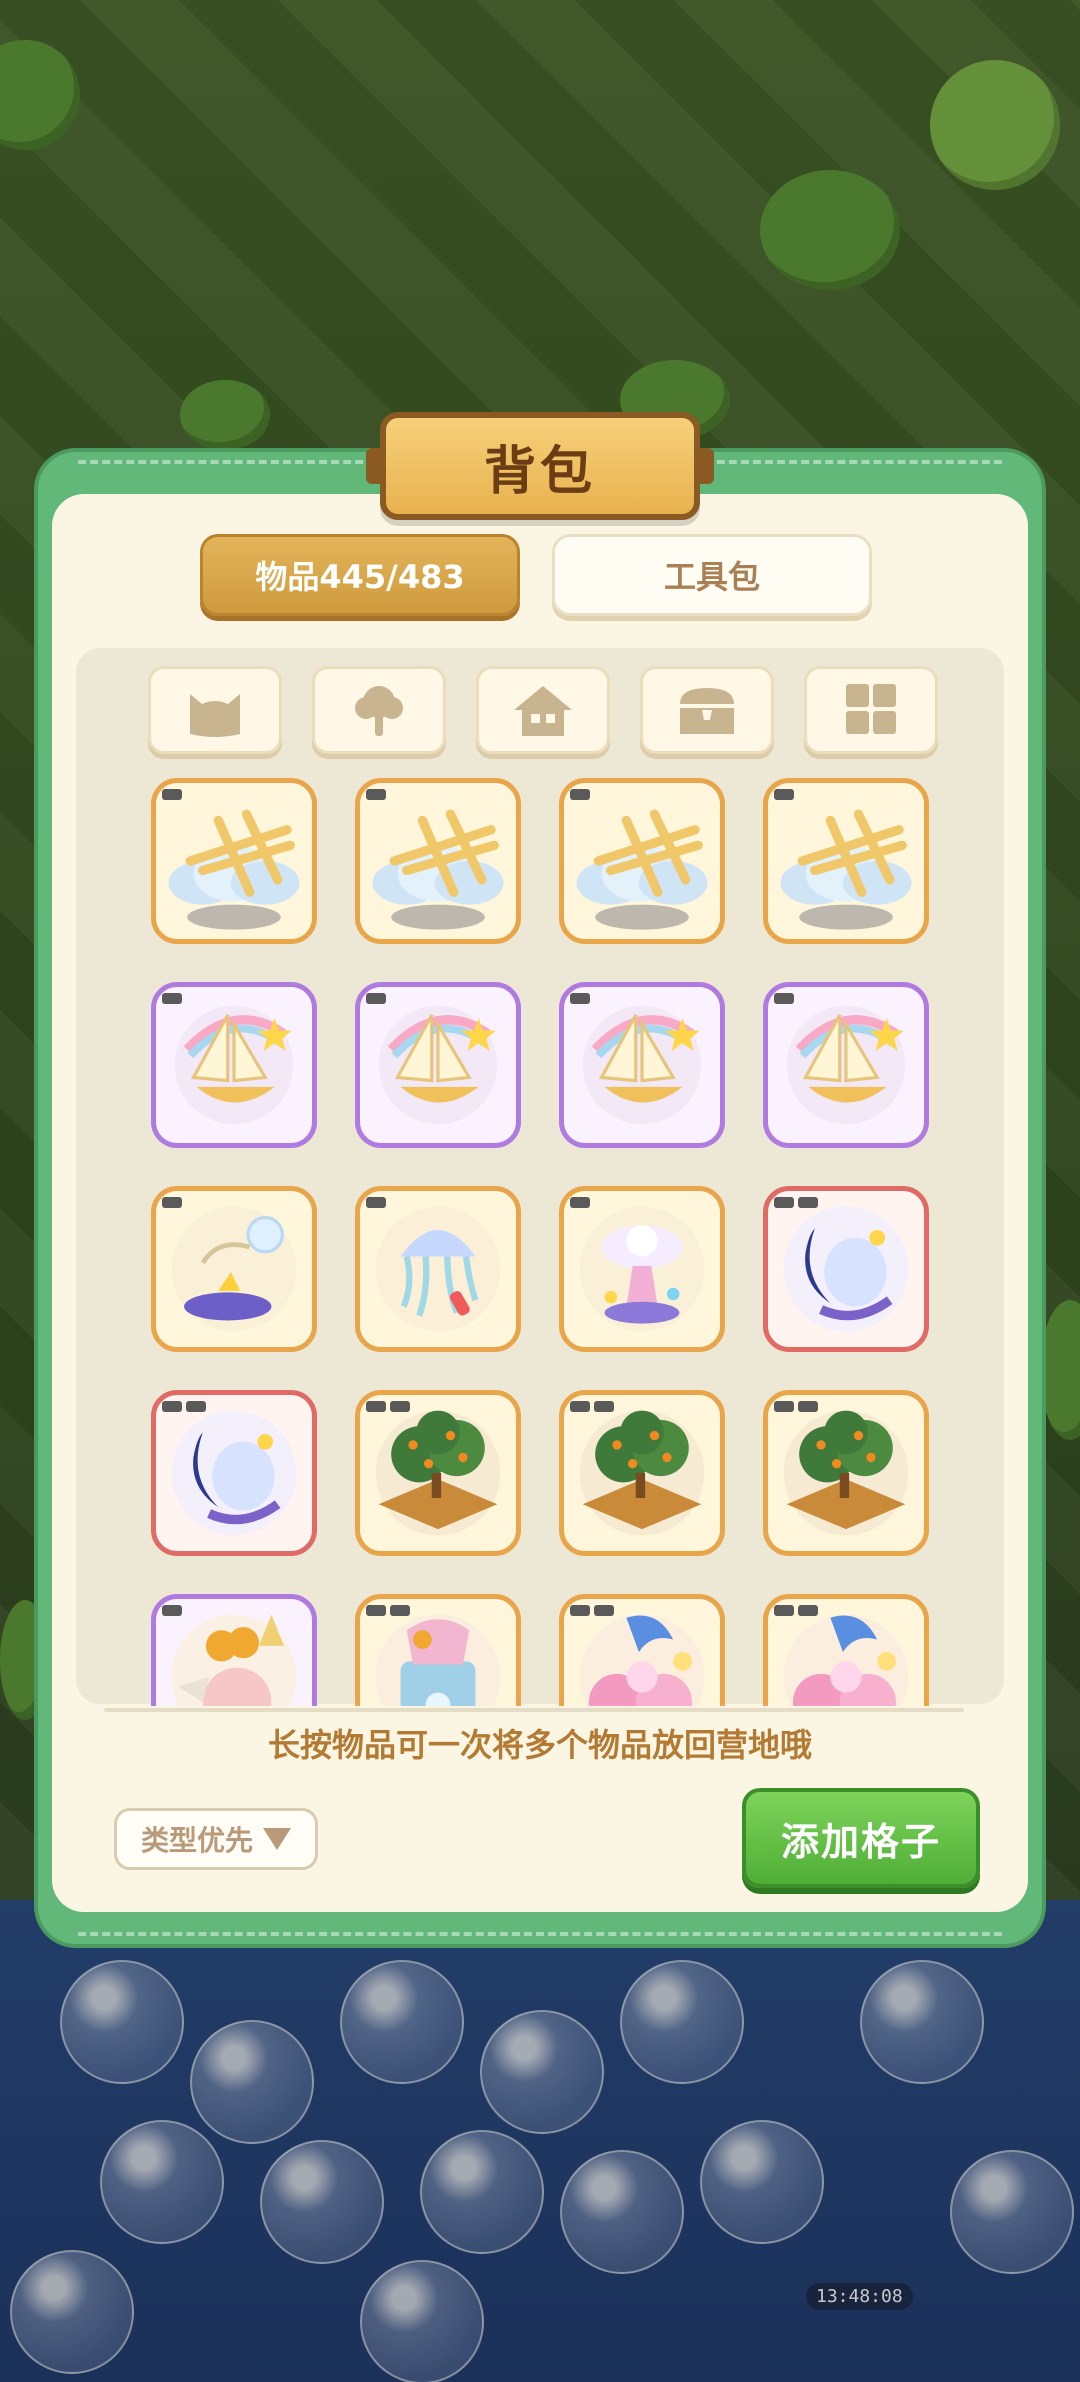 The image size is (1080, 2382). I want to click on long-press-hint: 长按物品可一次将多个物品放回营地哦, so click(539, 1745).